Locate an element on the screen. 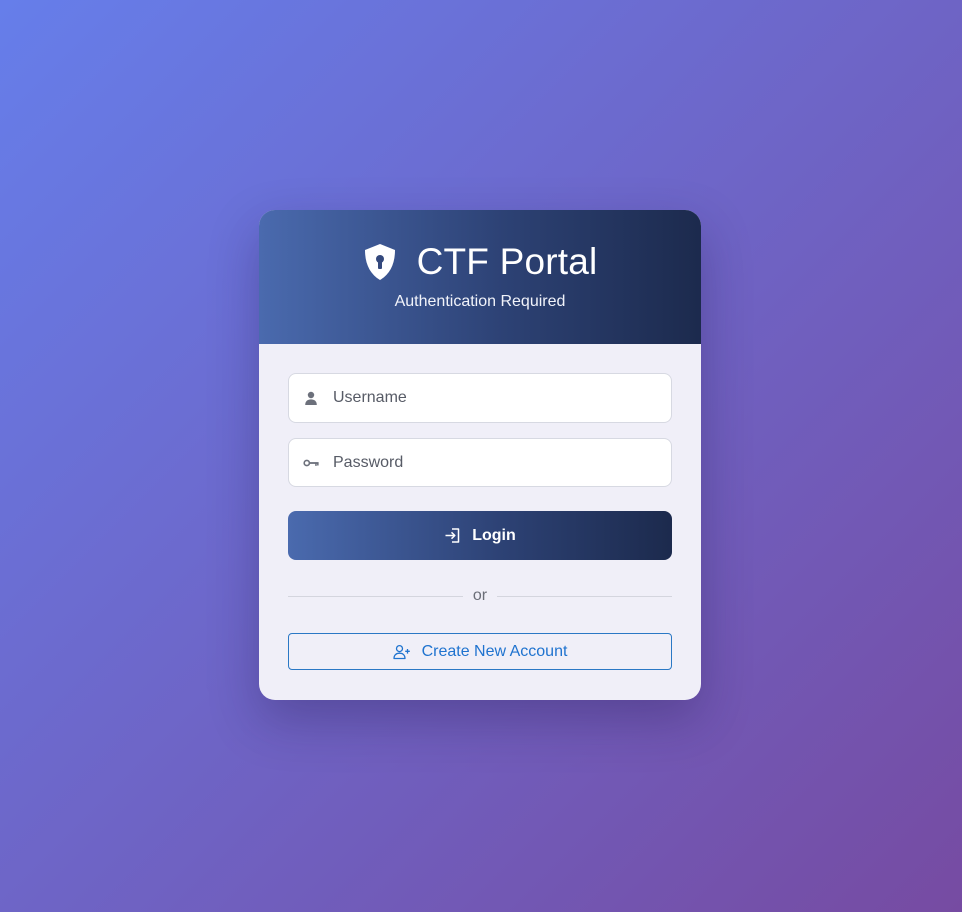 Image resolution: width=962 pixels, height=912 pixels. username-field is located at coordinates (480, 398).